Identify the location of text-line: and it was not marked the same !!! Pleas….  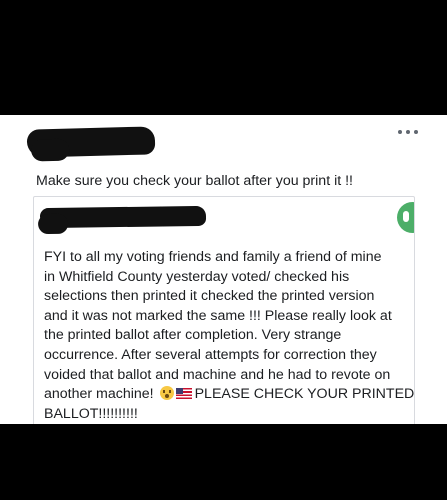
(218, 315).